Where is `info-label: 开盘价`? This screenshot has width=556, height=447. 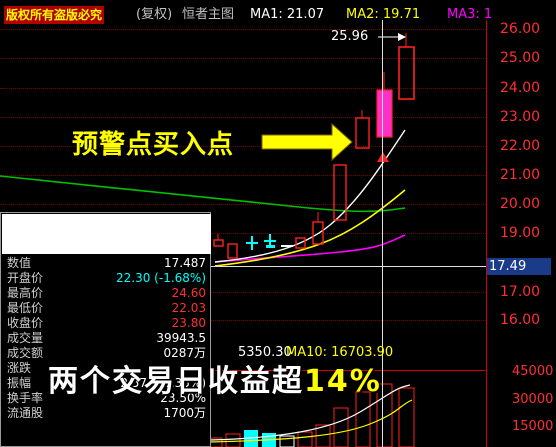 info-label: 开盘价 is located at coordinates (25, 278).